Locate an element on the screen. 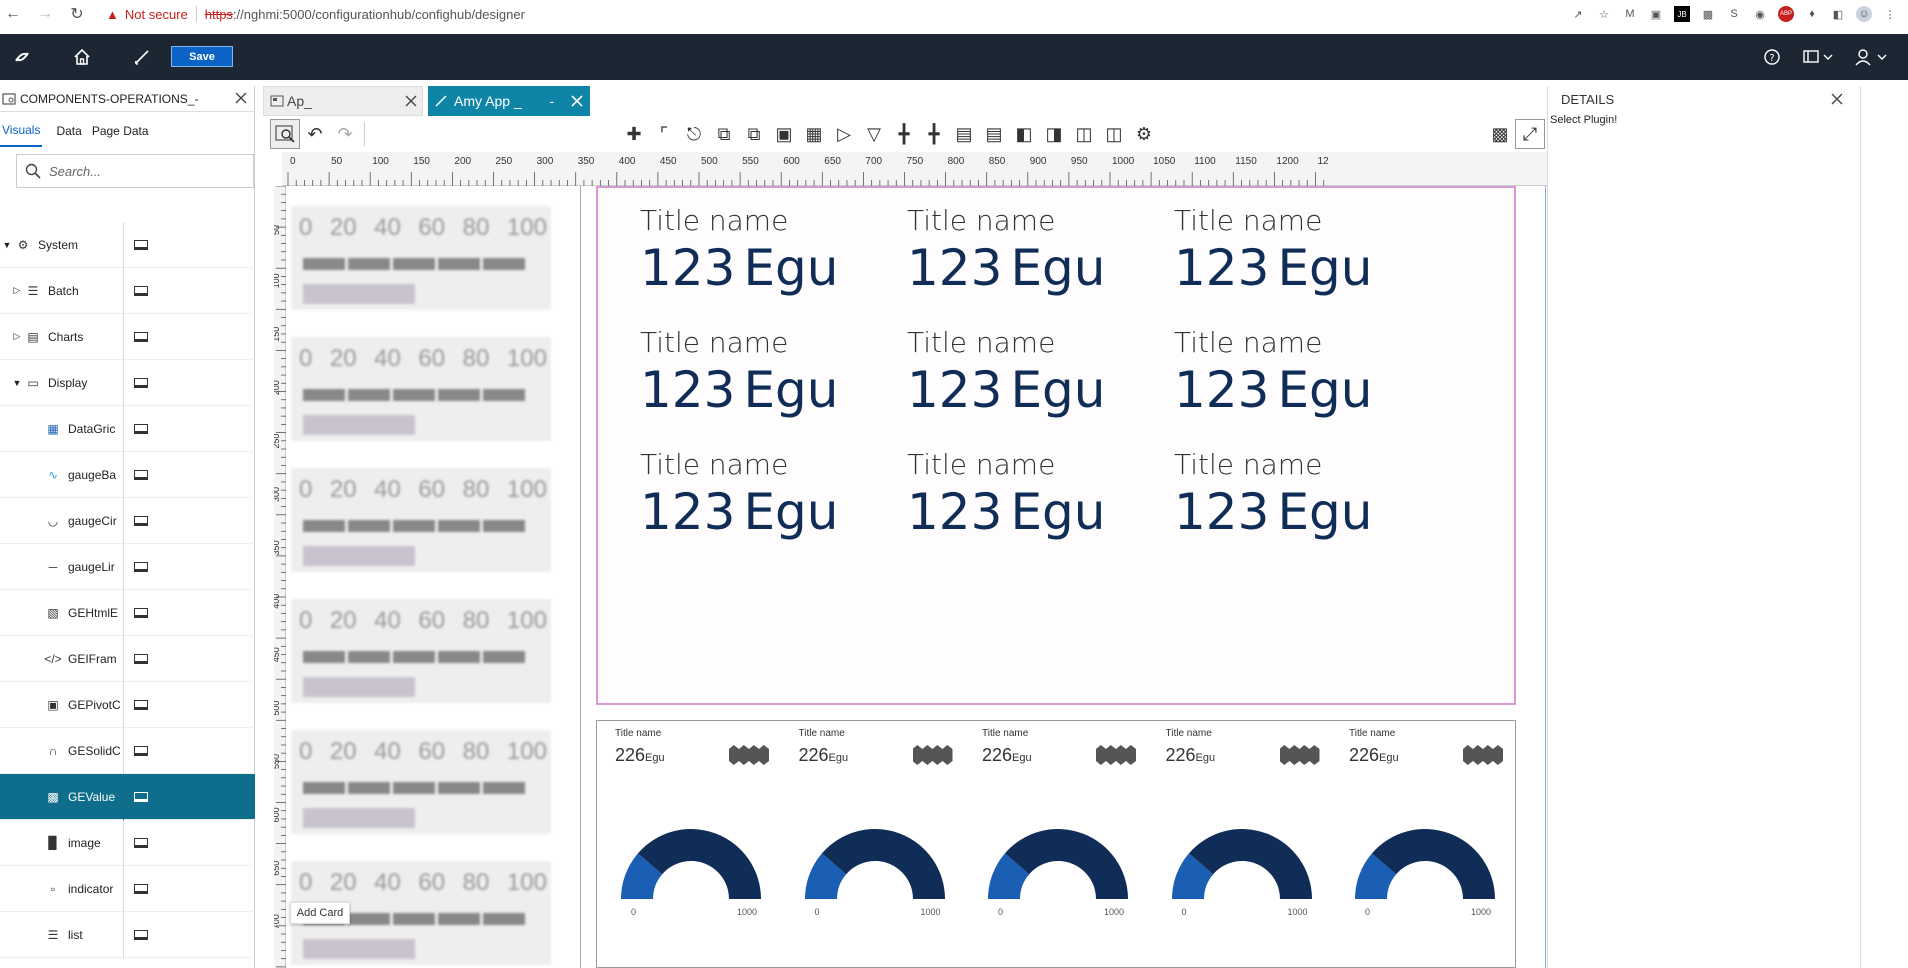  align-top-icon: ▤ is located at coordinates (964, 134).